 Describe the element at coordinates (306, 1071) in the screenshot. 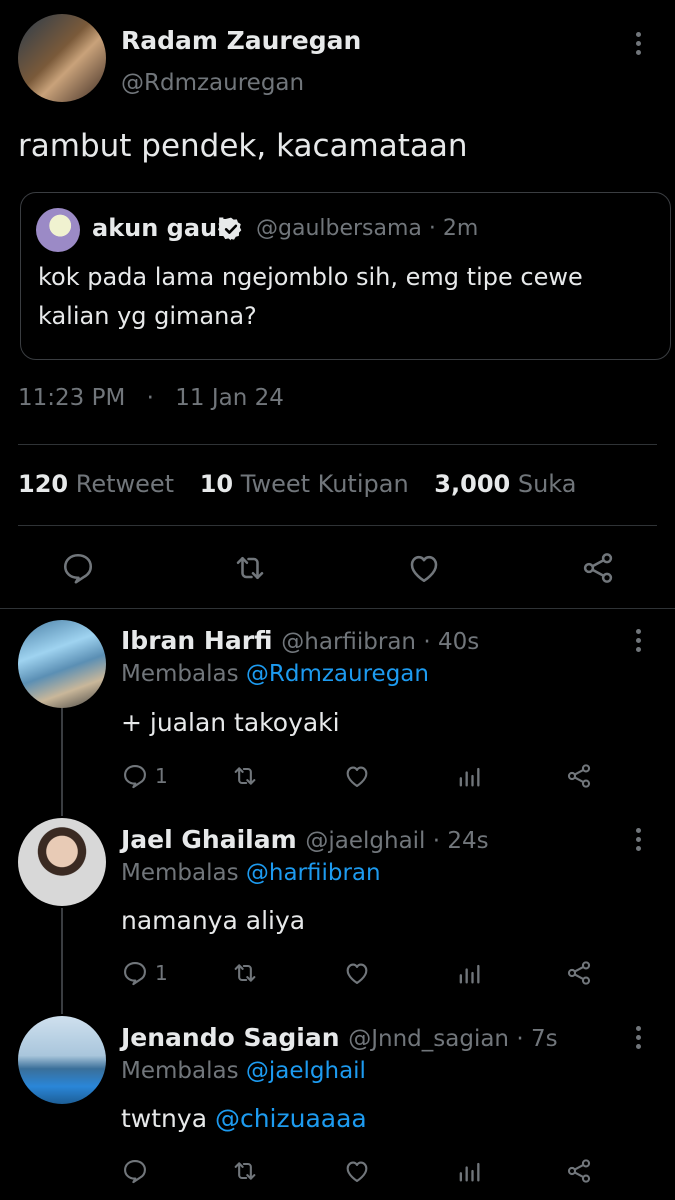

I see `replying-to-mention: @jaelghail` at that location.